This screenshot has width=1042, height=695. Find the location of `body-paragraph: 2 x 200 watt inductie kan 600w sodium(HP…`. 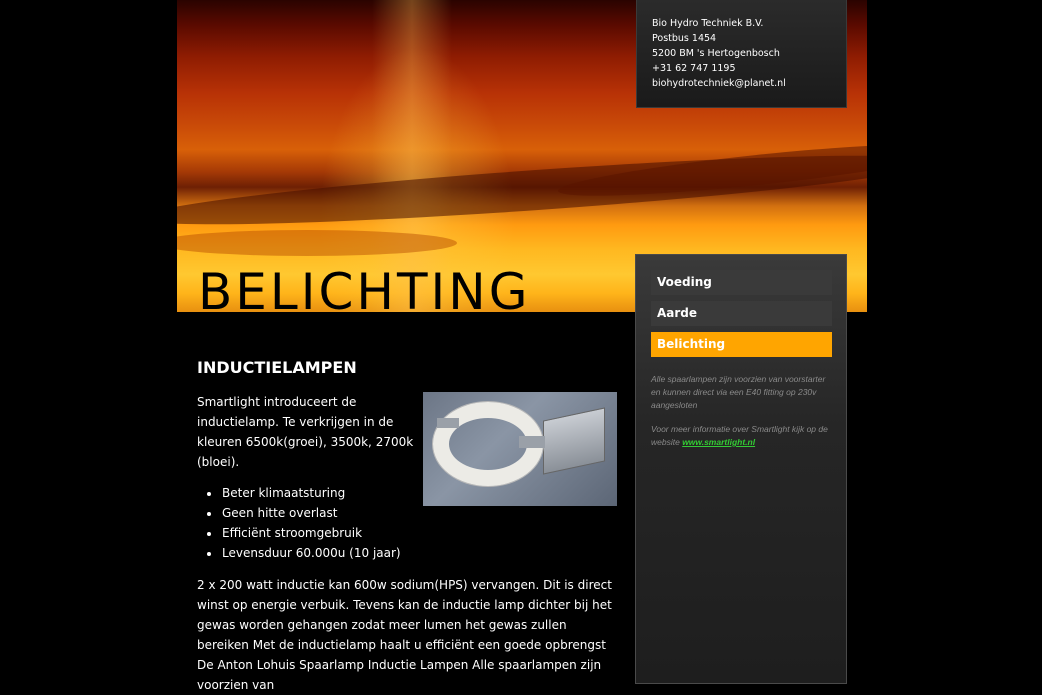

body-paragraph: 2 x 200 watt inductie kan 600w sodium(HP… is located at coordinates (404, 635).